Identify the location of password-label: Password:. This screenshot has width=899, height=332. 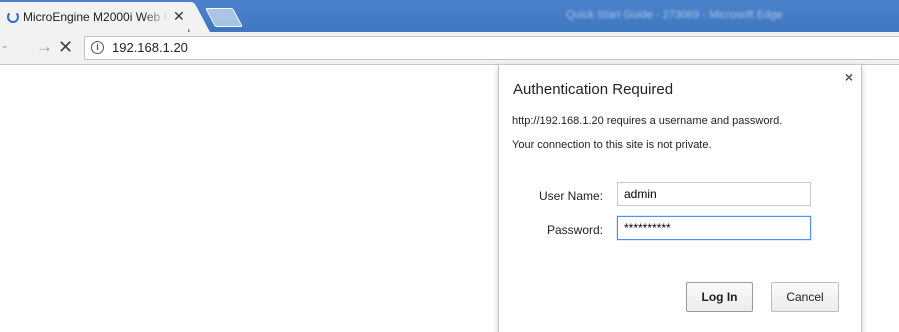
(574, 230).